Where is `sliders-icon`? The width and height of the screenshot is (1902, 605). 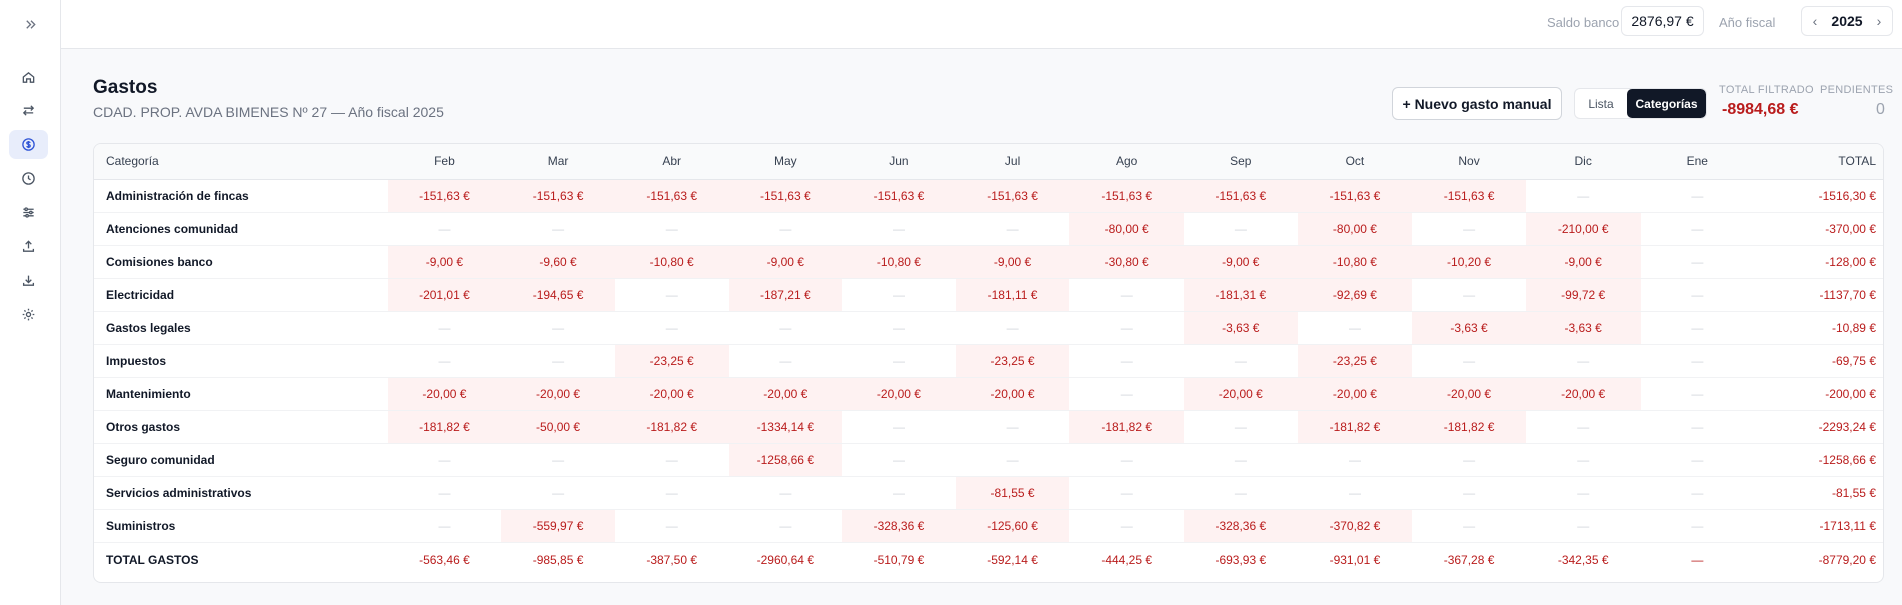
sliders-icon is located at coordinates (28, 212).